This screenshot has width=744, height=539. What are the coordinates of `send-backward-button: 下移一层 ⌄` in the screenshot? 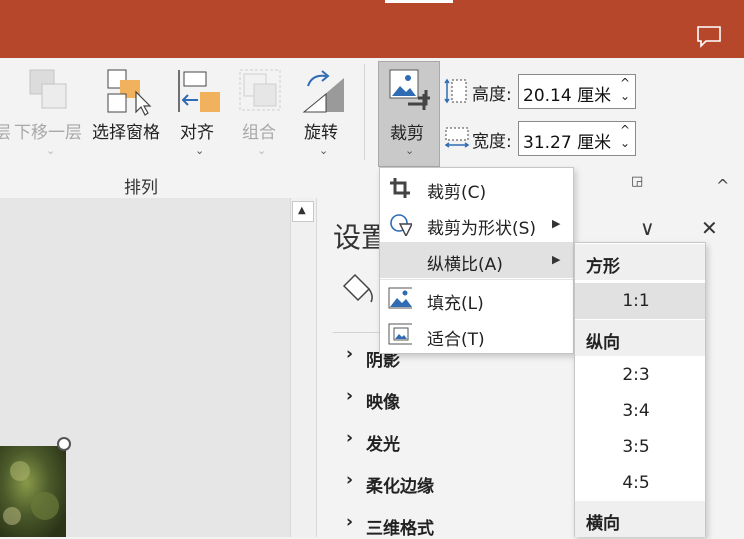 It's located at (50, 112).